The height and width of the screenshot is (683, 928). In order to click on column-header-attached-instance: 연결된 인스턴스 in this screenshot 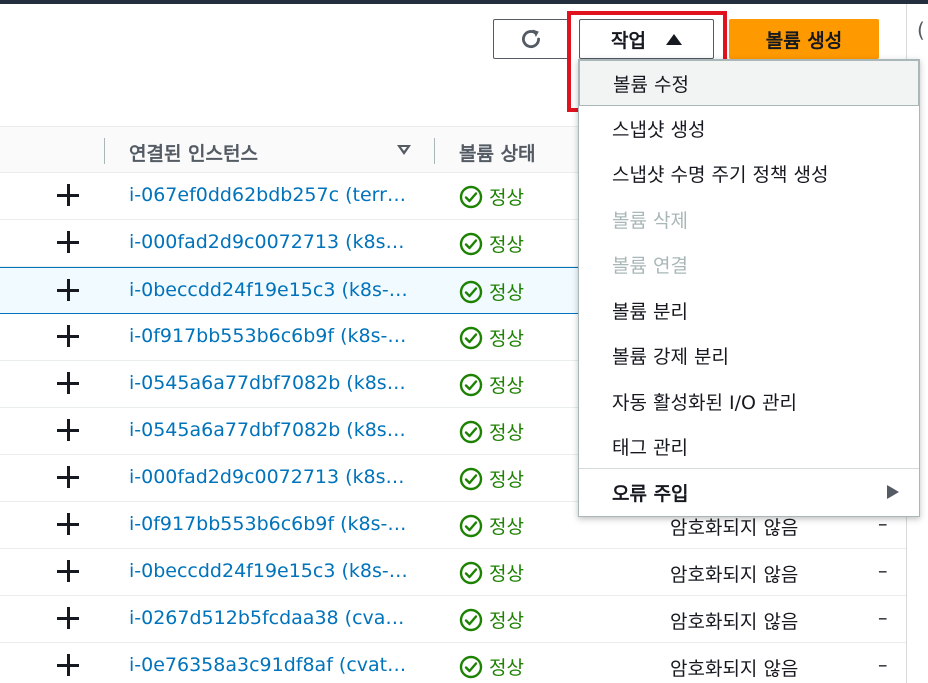, I will do `click(193, 152)`.